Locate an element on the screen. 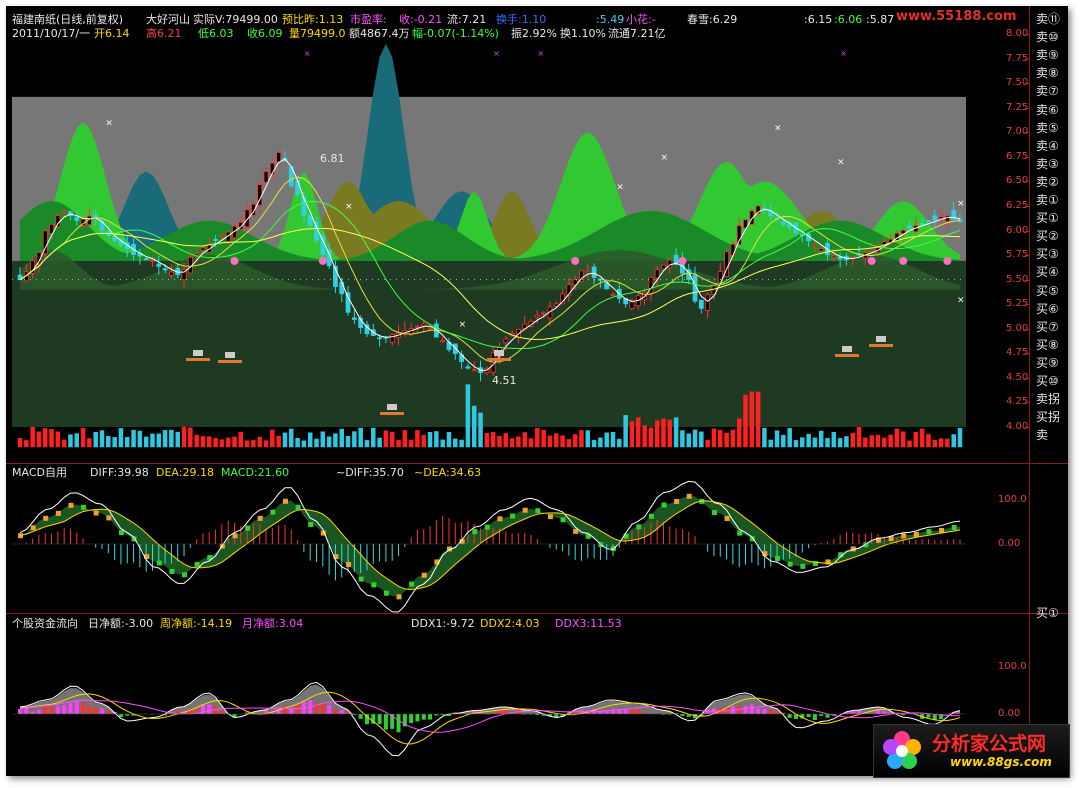 The height and width of the screenshot is (788, 1080). signal-item: 卖⑤ is located at coordinates (1047, 127).